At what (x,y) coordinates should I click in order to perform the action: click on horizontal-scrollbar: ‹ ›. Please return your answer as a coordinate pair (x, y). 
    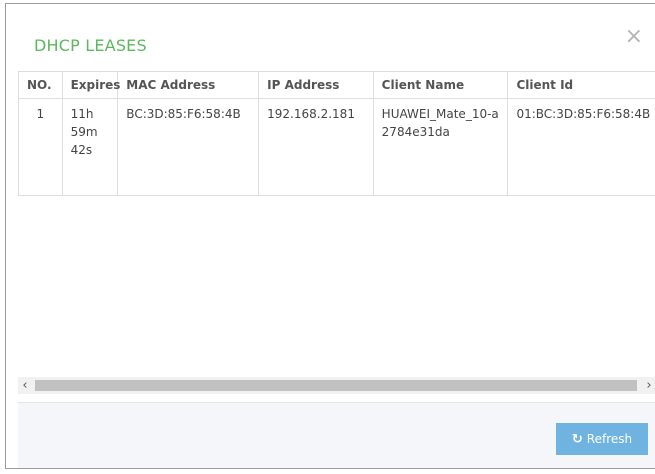
    Looking at the image, I should click on (336, 385).